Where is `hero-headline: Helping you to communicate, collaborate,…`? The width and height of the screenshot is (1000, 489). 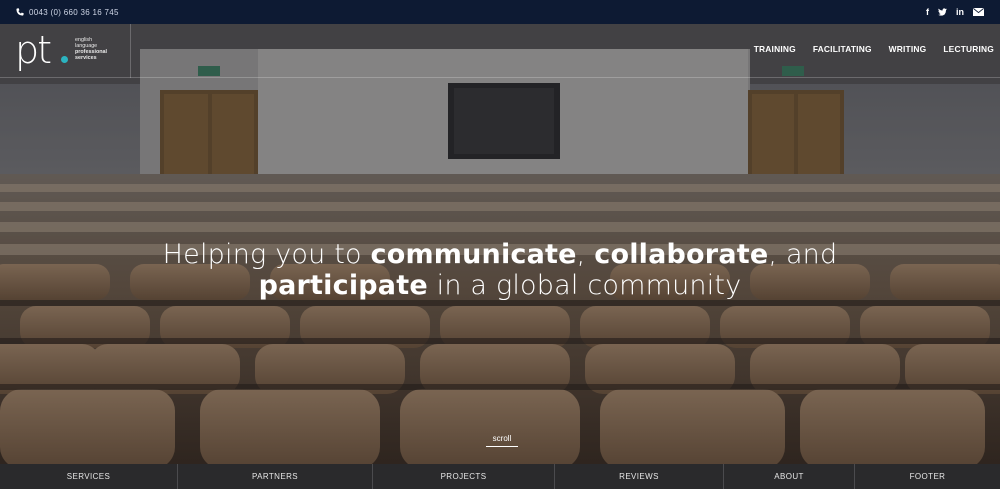 hero-headline: Helping you to communicate, collaborate,… is located at coordinates (500, 270).